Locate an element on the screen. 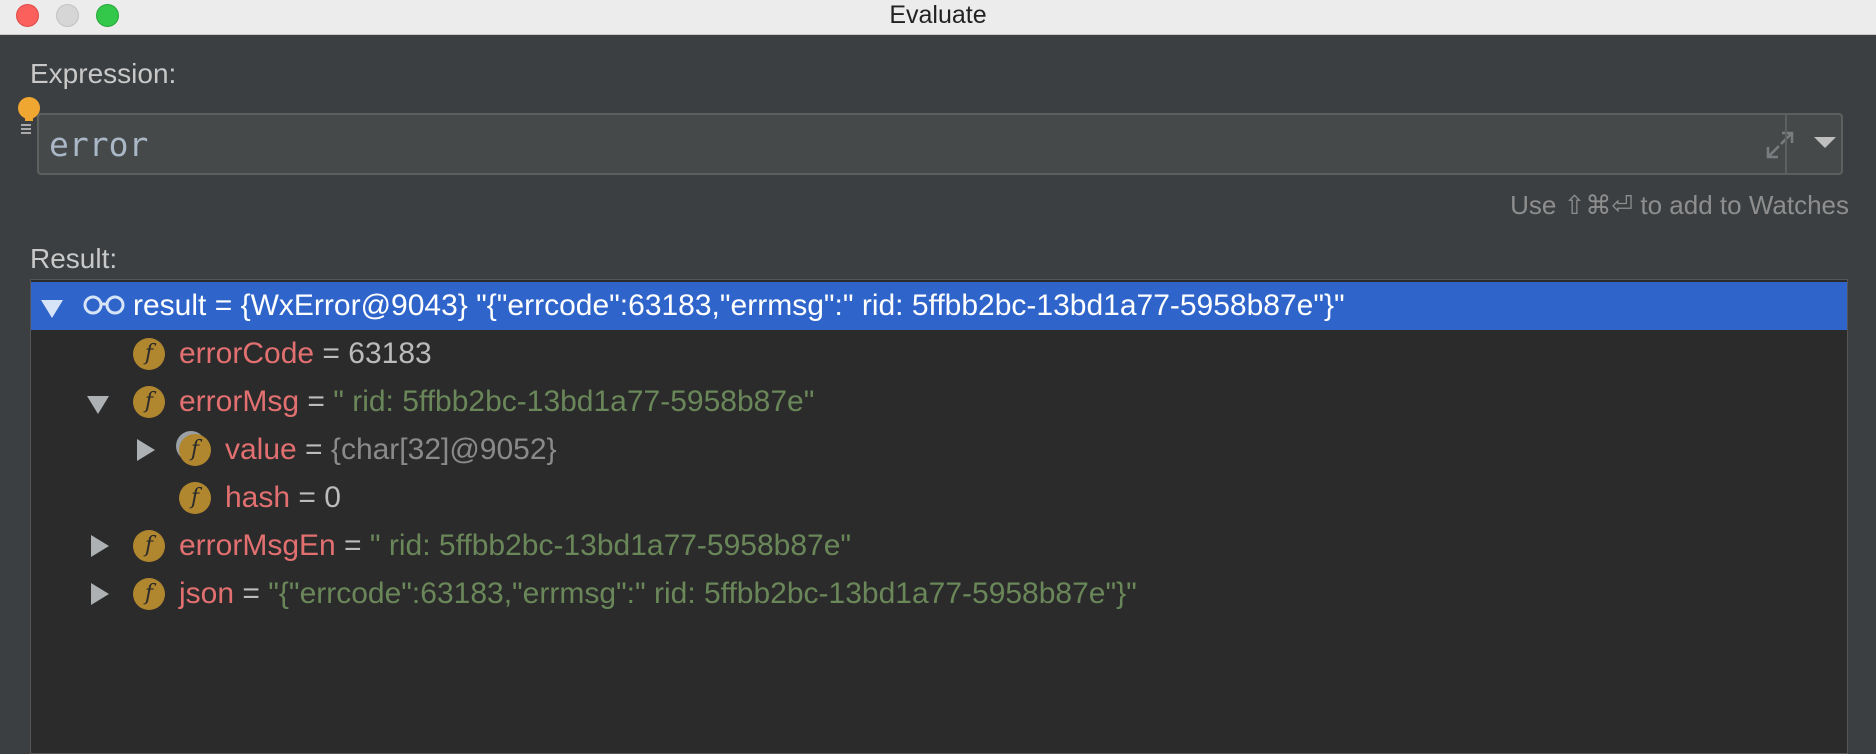 The width and height of the screenshot is (1876, 754). tree-row-text: value = {char[32]@9052} is located at coordinates (391, 450).